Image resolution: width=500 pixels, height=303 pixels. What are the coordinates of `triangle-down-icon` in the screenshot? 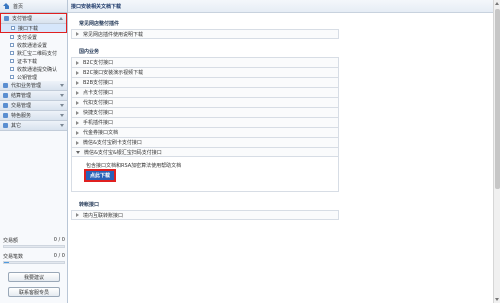 It's located at (78, 152).